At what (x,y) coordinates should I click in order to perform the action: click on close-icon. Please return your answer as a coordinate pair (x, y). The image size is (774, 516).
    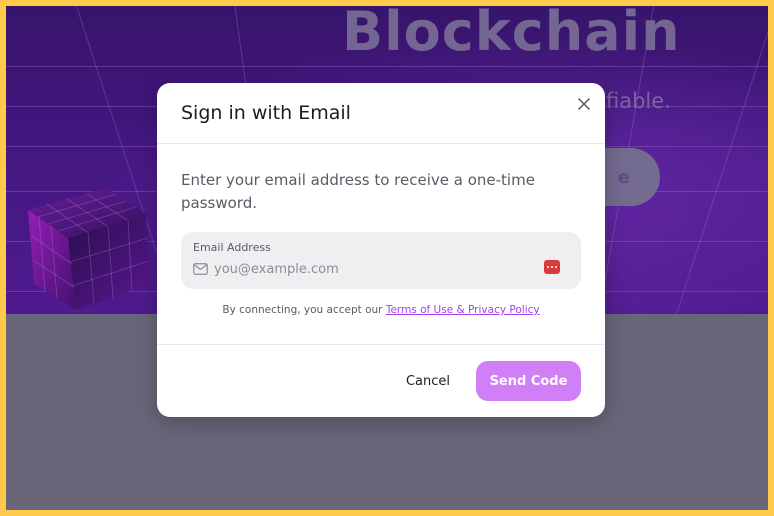
    Looking at the image, I should click on (584, 104).